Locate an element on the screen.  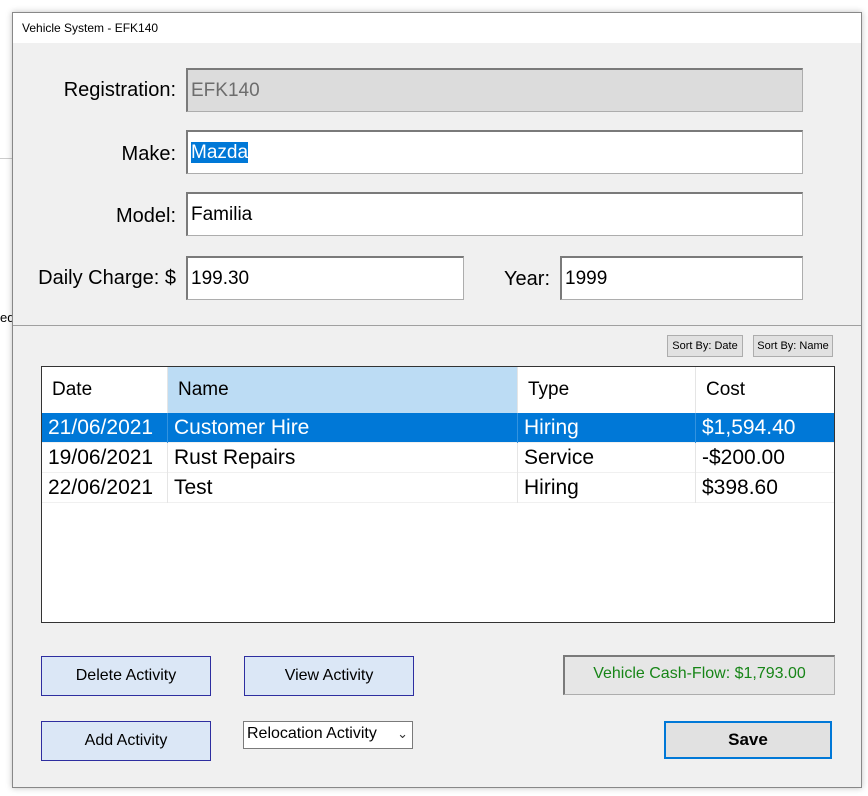
column-header-cost: Cost is located at coordinates (765, 390).